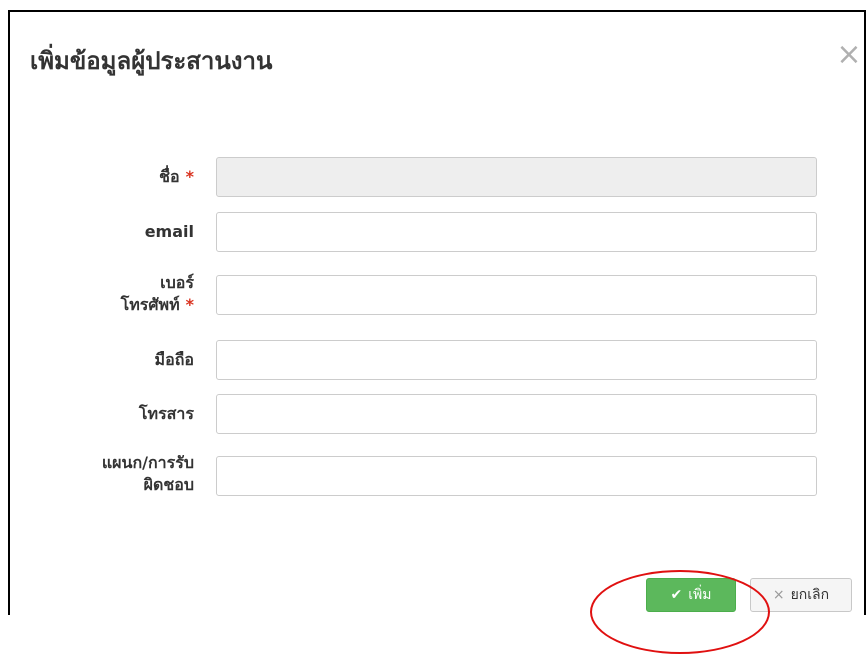 Image resolution: width=868 pixels, height=654 pixels. Describe the element at coordinates (516, 295) in the screenshot. I see `phone-input` at that location.